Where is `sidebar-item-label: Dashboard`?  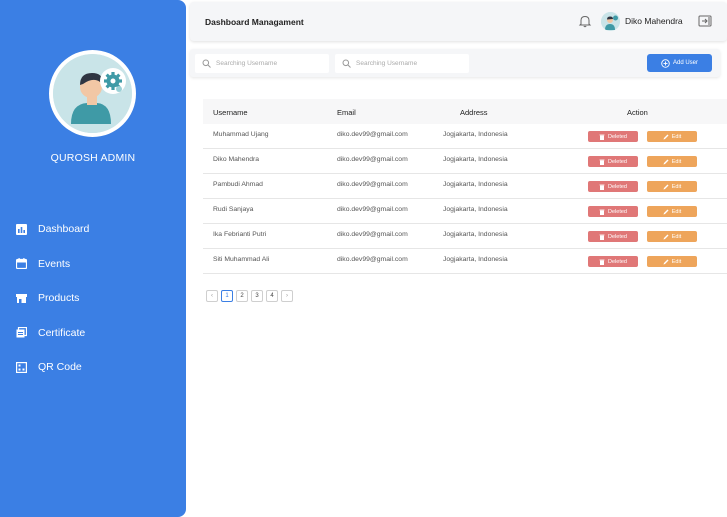
sidebar-item-label: Dashboard is located at coordinates (64, 229).